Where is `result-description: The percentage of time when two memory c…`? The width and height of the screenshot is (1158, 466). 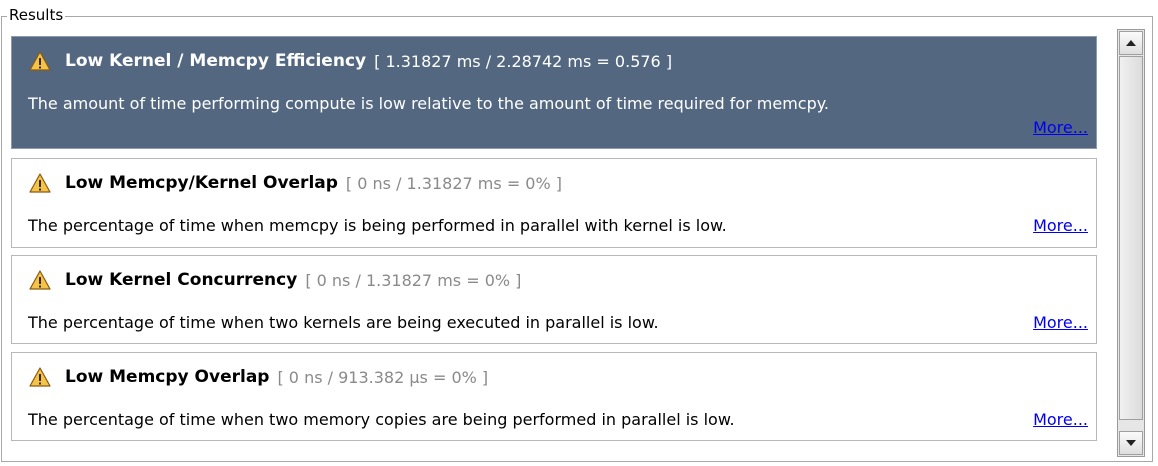 result-description: The percentage of time when two memory c… is located at coordinates (381, 419).